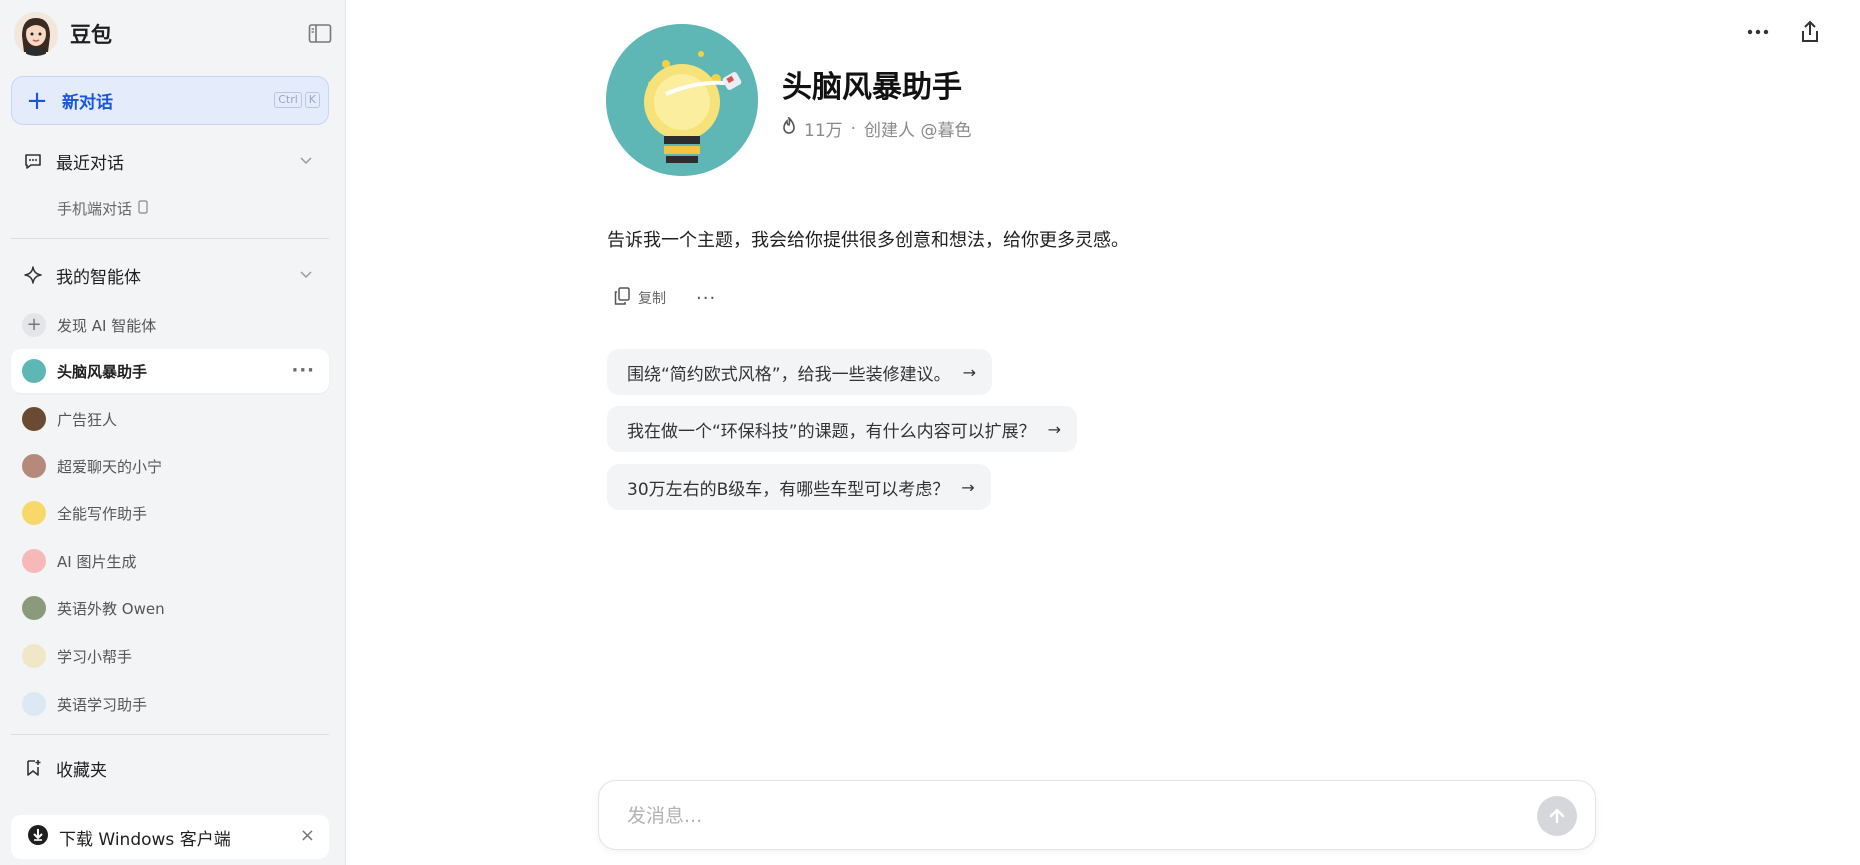  I want to click on agent-item: 头脑风暴助手 ···, so click(170, 371).